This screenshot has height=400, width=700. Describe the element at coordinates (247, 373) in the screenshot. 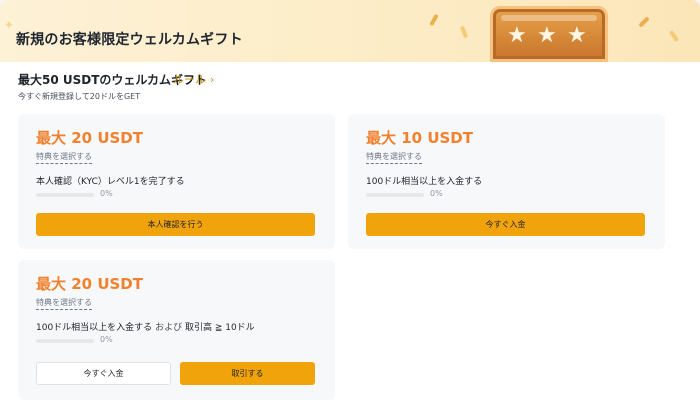

I see `trade-button: 取引する` at that location.